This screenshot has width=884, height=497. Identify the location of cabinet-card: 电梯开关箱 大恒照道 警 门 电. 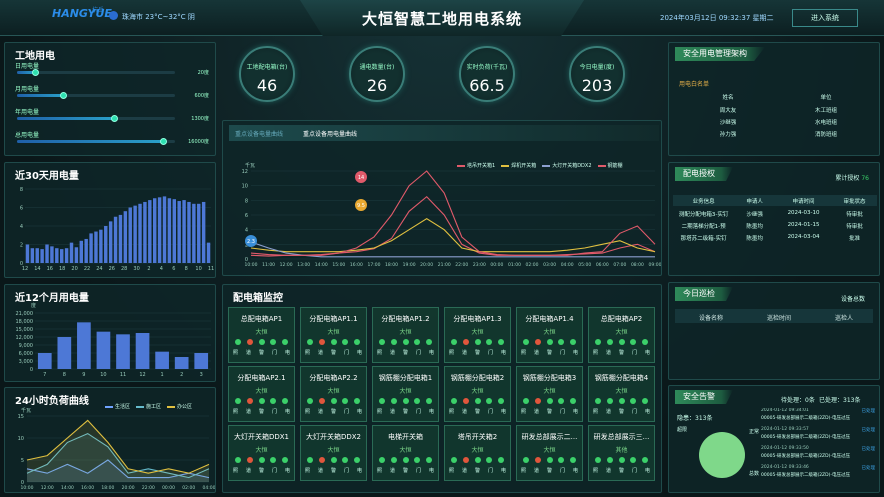
(405, 453).